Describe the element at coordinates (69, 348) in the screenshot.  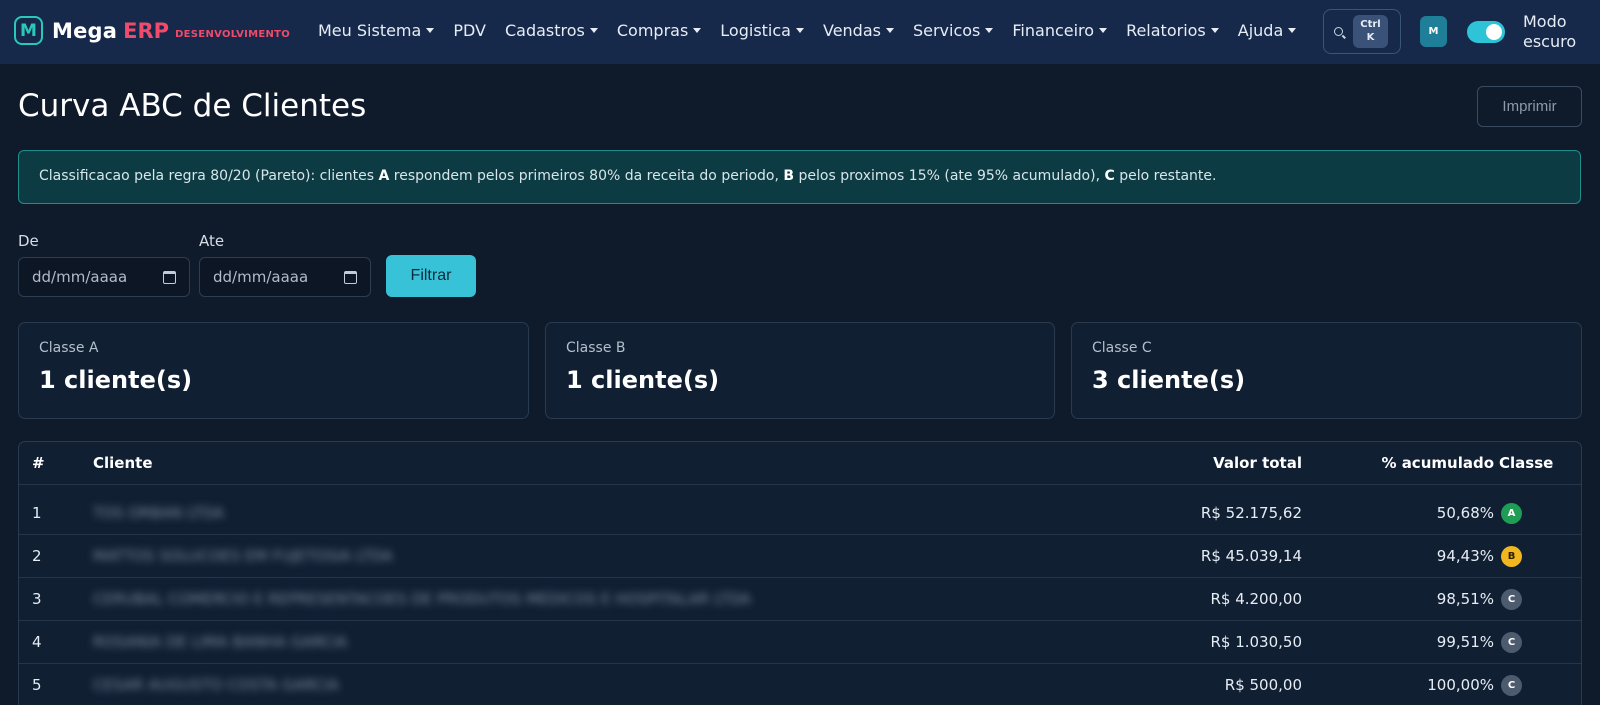
I see `card-label: Classe A` at that location.